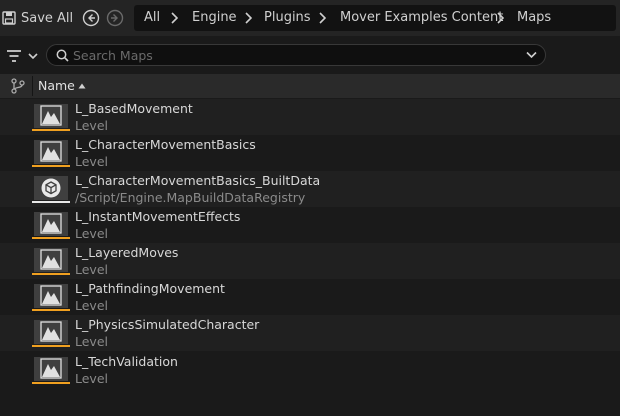  I want to click on asset-row: L_PhysicsSimulatedCharacter Level, so click(310, 333).